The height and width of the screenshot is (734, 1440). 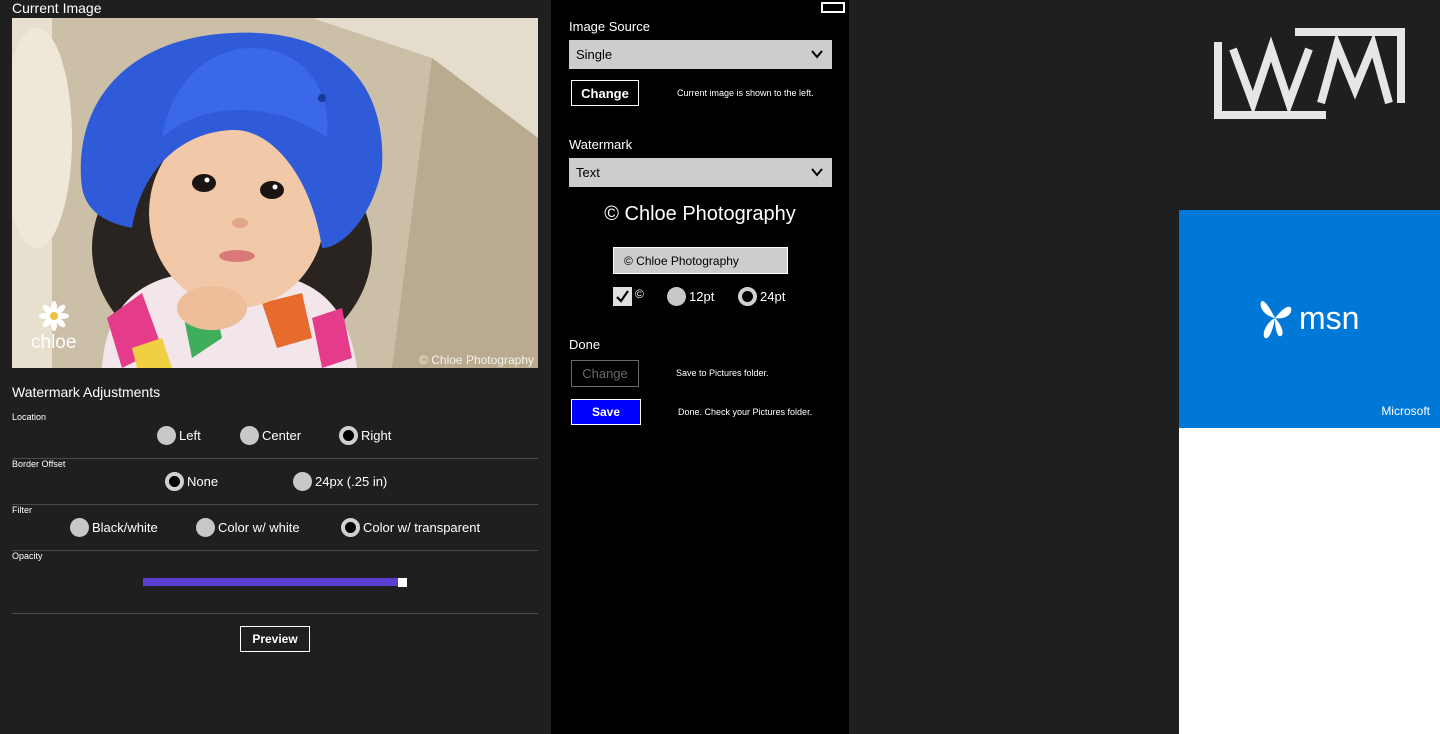 What do you see at coordinates (588, 172) in the screenshot?
I see `watermark-type-selected: Text` at bounding box center [588, 172].